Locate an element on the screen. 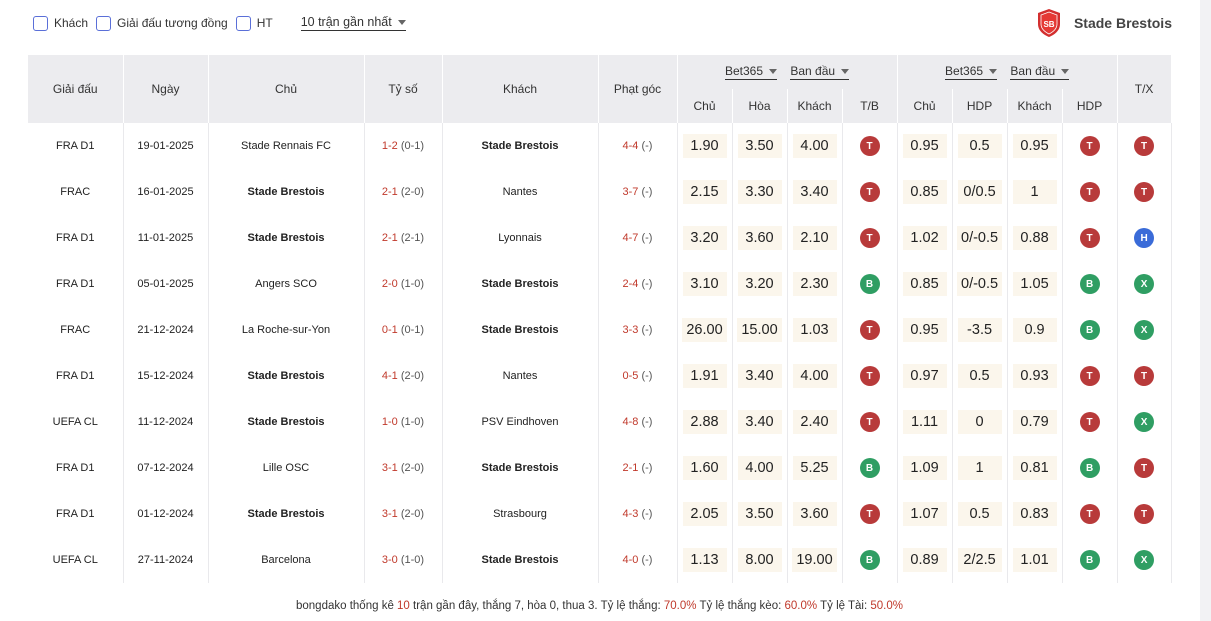 This screenshot has height=621, width=1211. tx-cell: X is located at coordinates (1144, 422).